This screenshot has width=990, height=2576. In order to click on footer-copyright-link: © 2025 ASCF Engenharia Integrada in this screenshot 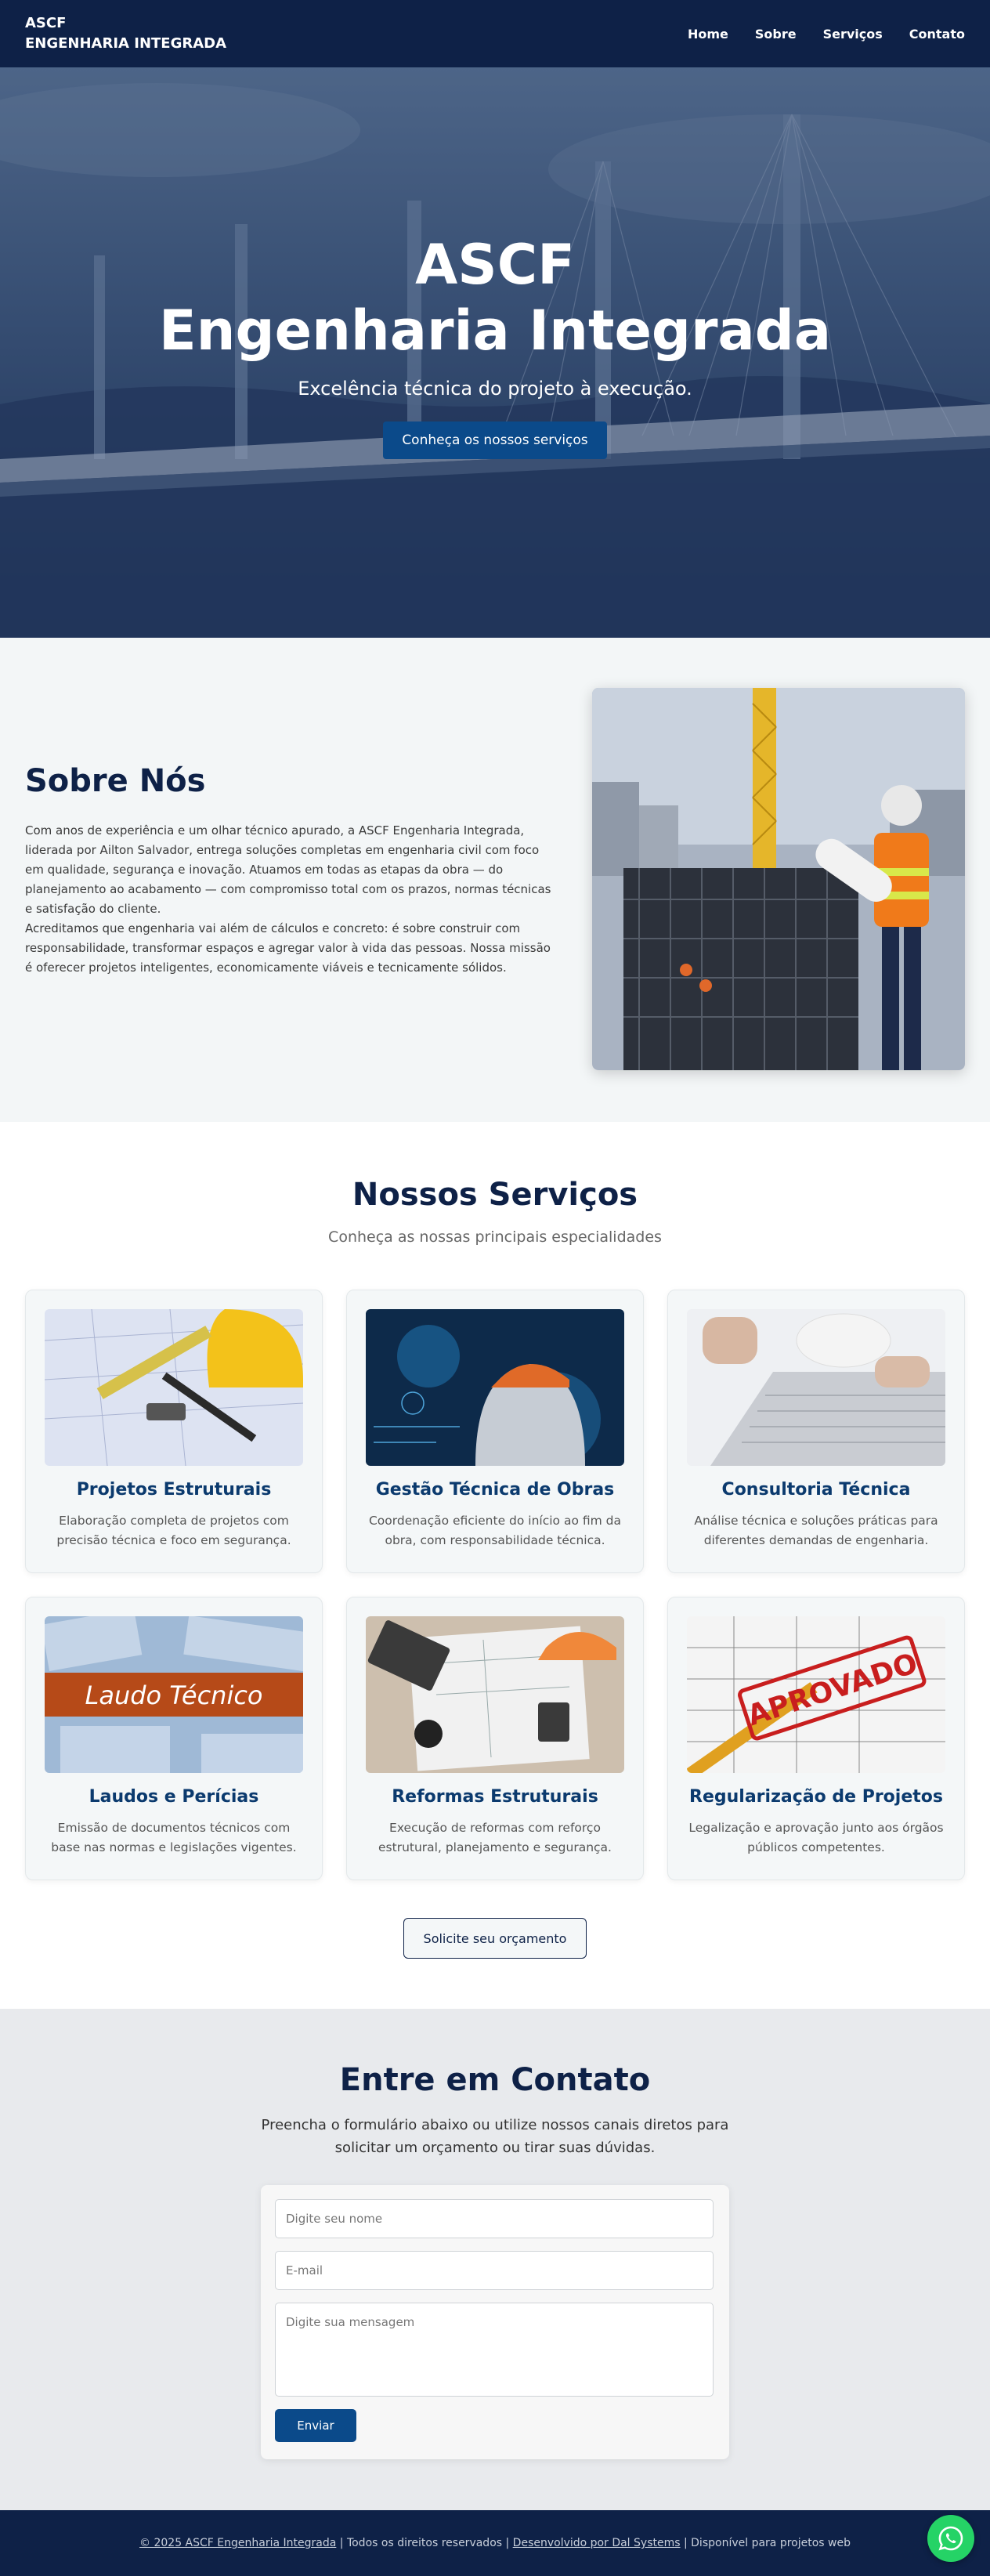, I will do `click(237, 2543)`.